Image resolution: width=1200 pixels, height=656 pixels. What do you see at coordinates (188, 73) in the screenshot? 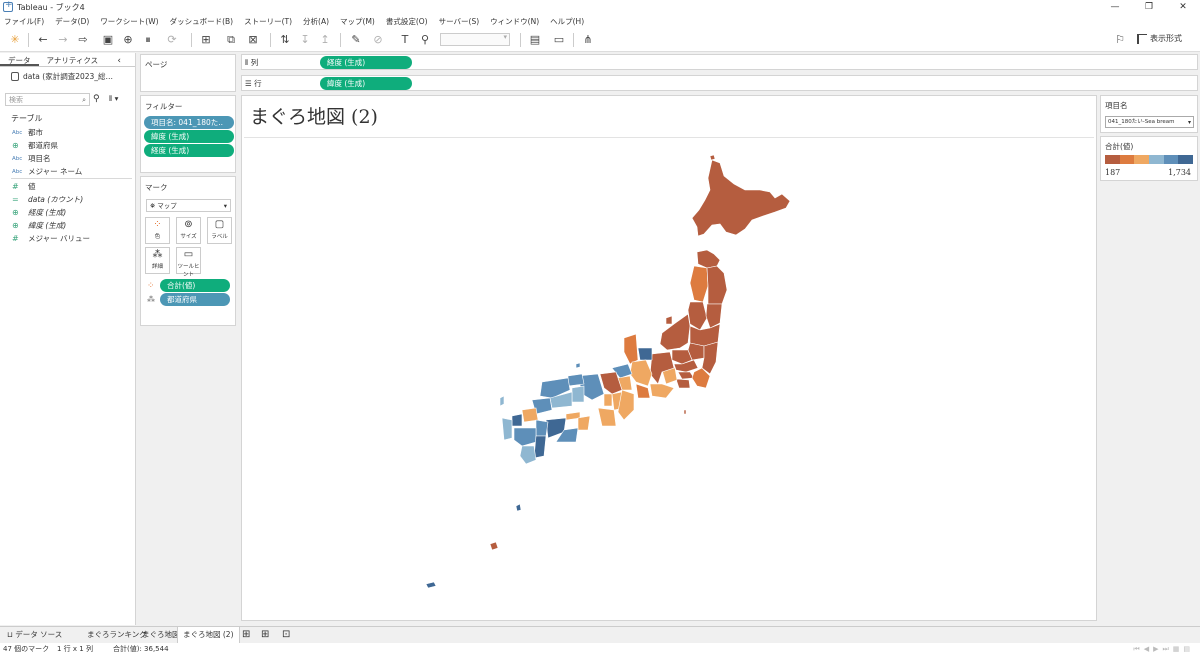
I see `pages-shelf: ページ` at bounding box center [188, 73].